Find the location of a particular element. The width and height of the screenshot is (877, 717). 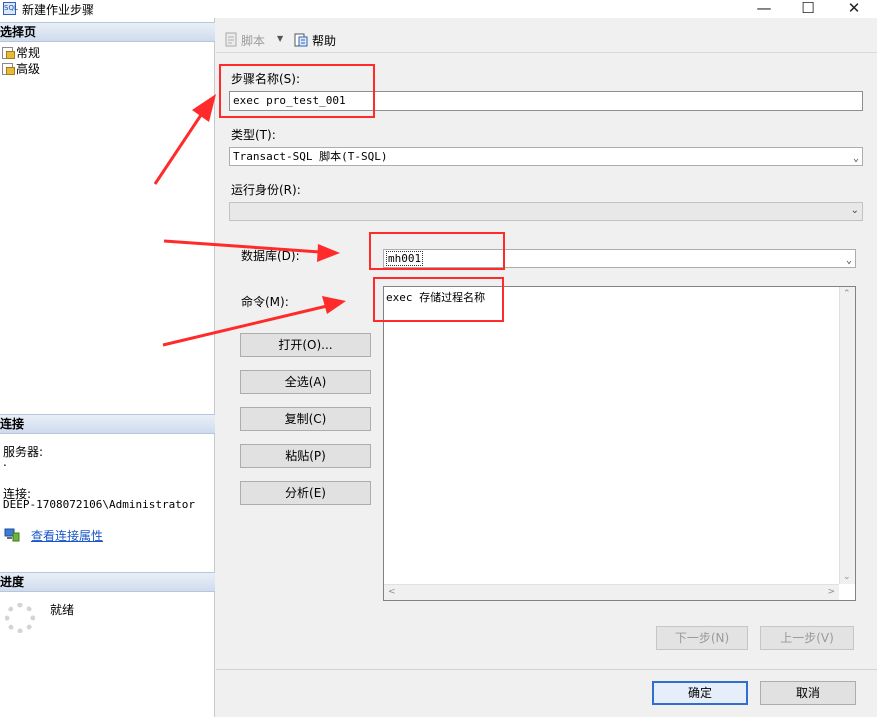

ok-button: 确定 is located at coordinates (700, 693).